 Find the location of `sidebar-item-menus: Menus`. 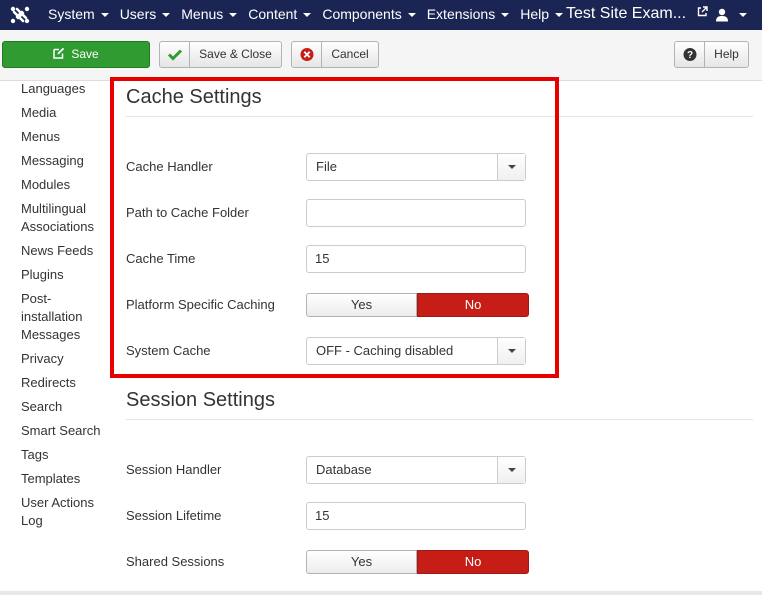

sidebar-item-menus: Menus is located at coordinates (66, 137).